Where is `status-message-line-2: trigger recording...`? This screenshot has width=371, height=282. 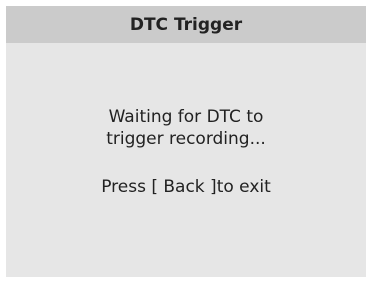
status-message-line-2: trigger recording... is located at coordinates (186, 139).